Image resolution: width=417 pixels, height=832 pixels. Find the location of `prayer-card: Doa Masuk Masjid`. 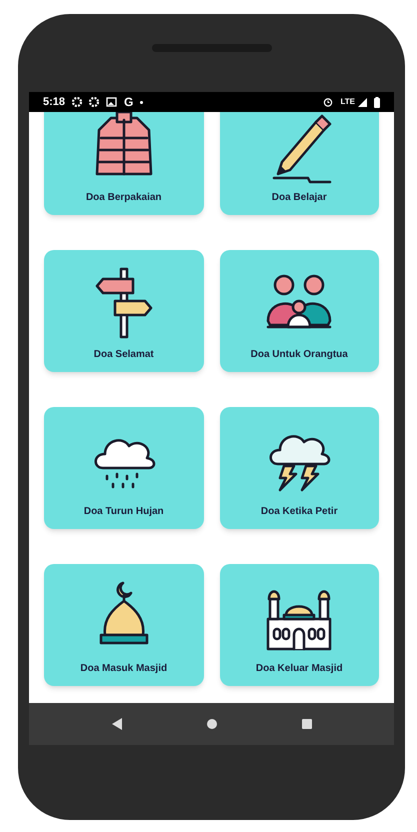

prayer-card: Doa Masuk Masjid is located at coordinates (124, 625).